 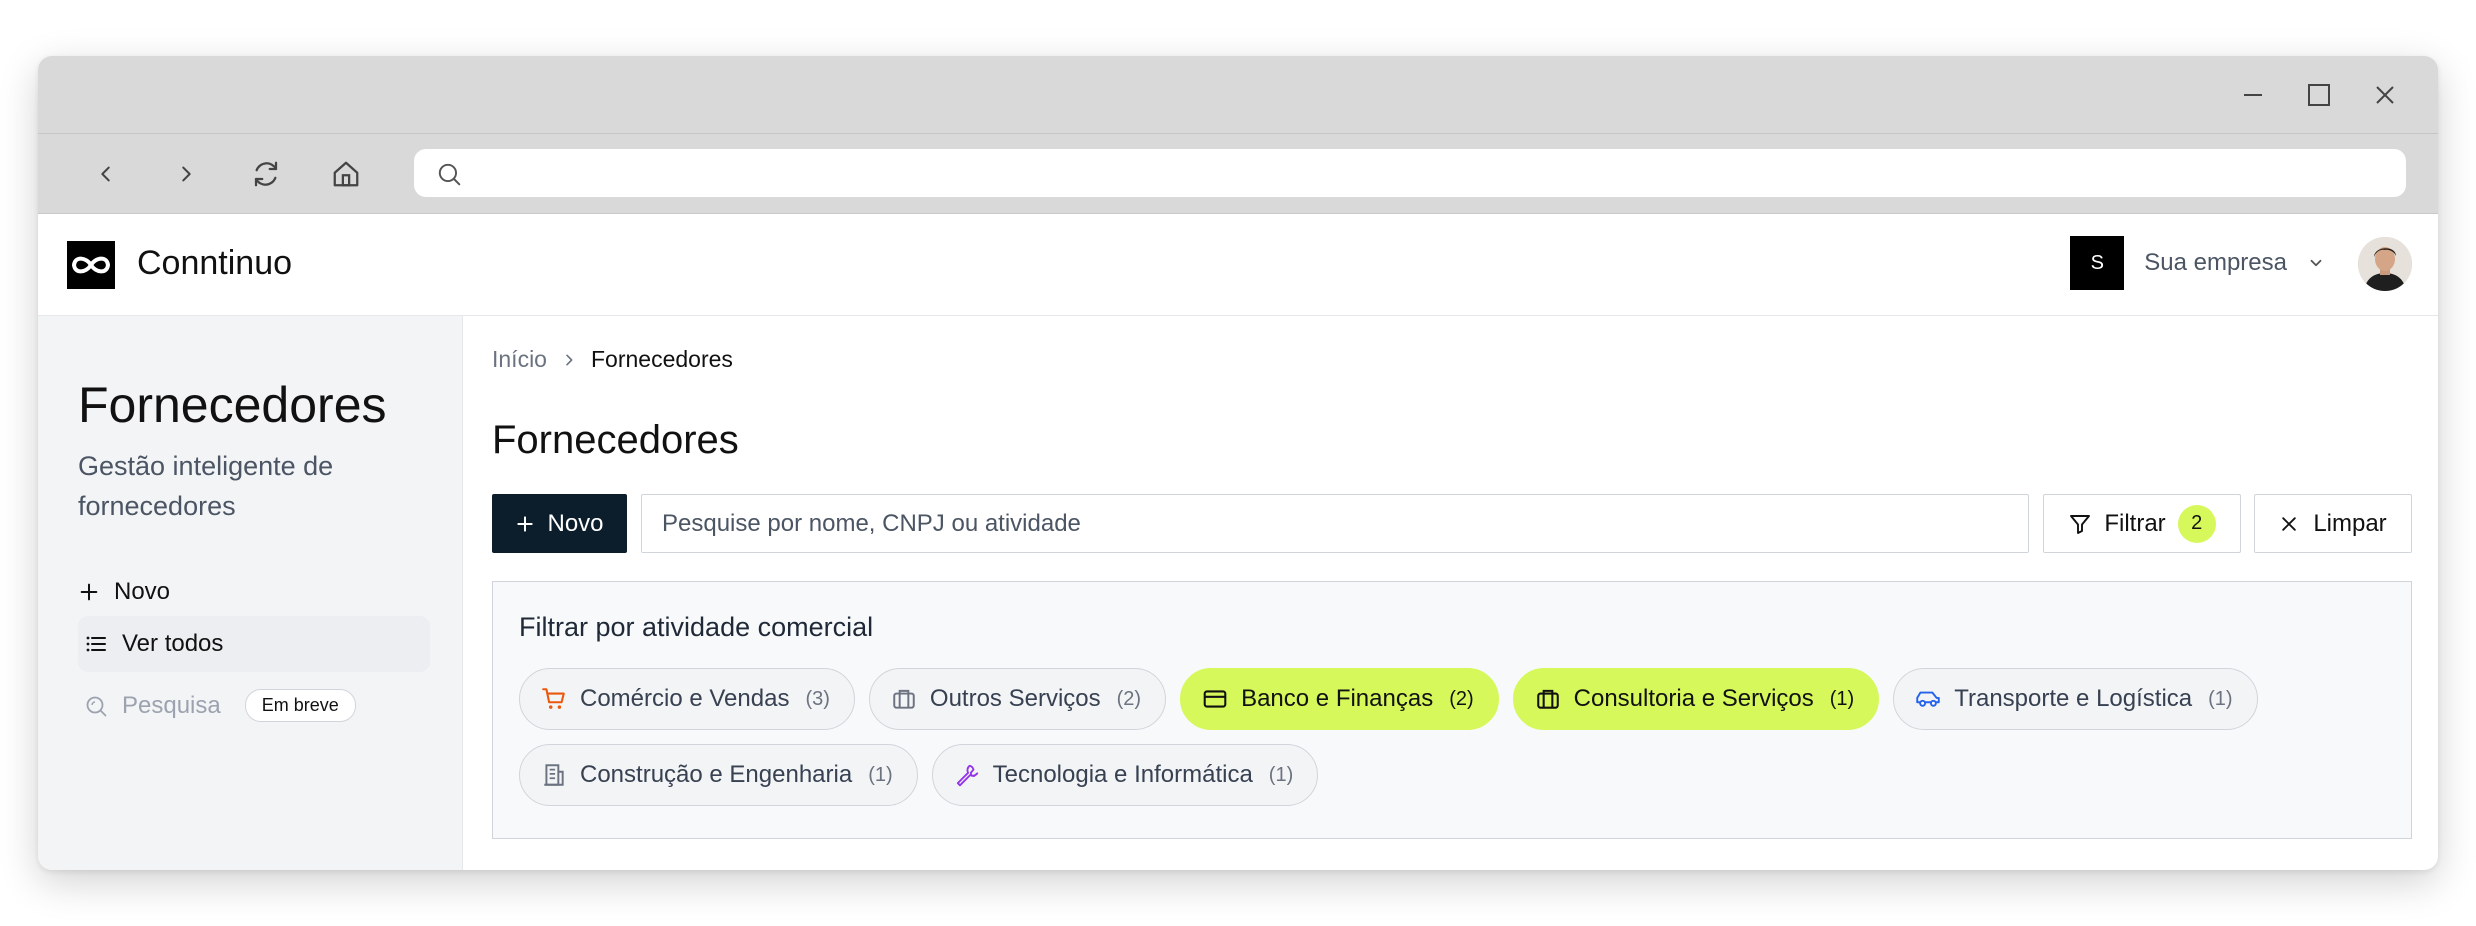 I want to click on chip-label: Outros Serviços, so click(x=1015, y=698).